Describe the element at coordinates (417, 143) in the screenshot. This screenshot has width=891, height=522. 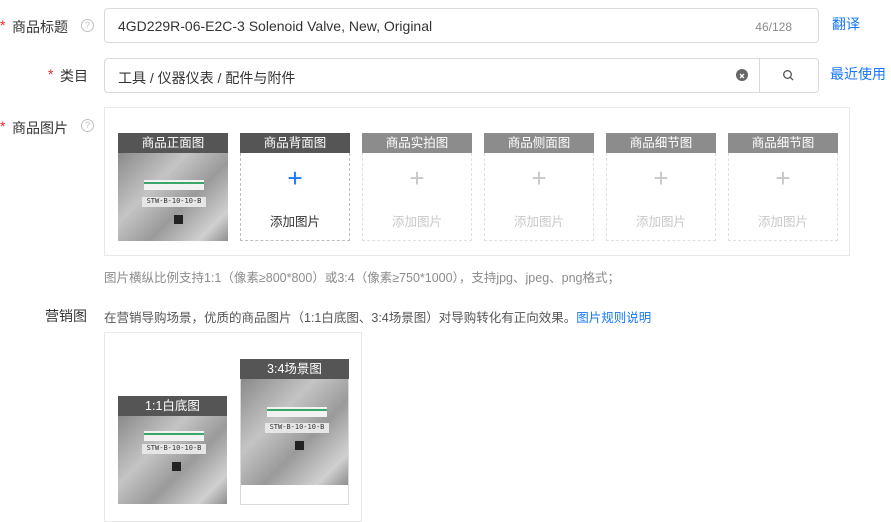
I see `slot-title: 商品实拍图` at that location.